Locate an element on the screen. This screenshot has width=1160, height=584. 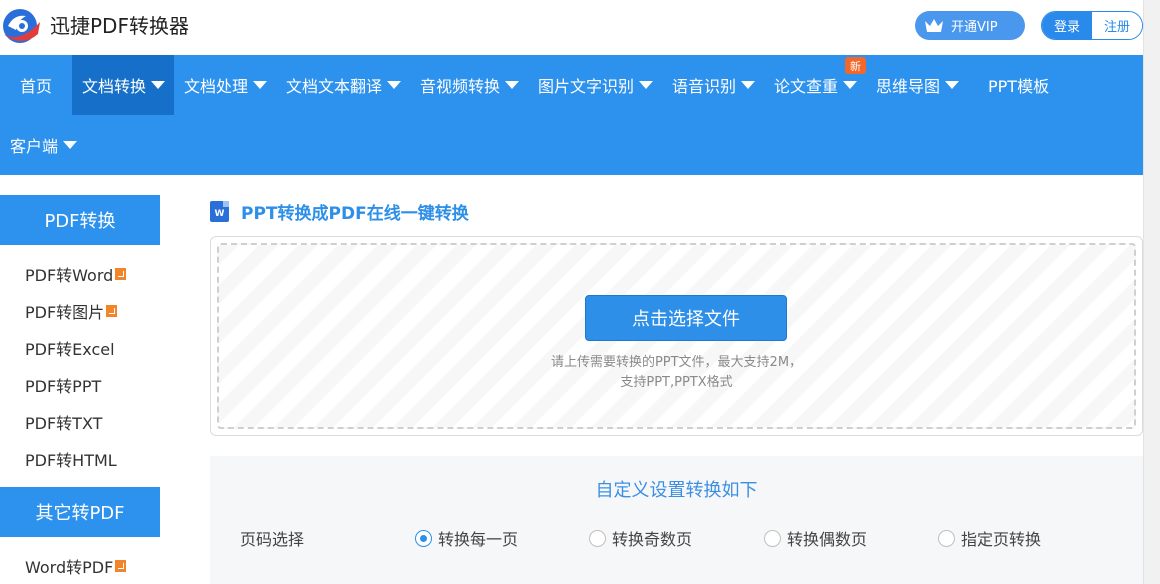
nav-translate-label: 文档文本翻译 is located at coordinates (334, 86).